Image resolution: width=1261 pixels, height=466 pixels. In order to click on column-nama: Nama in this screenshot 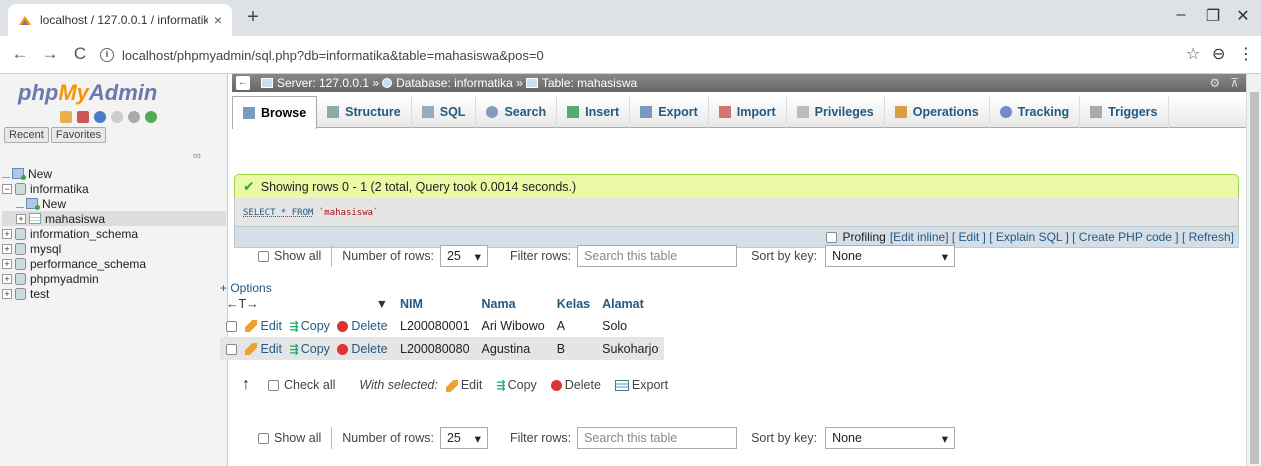, I will do `click(513, 304)`.